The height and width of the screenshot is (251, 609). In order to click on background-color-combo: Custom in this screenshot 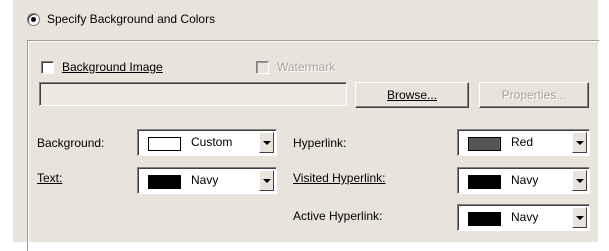, I will do `click(207, 142)`.